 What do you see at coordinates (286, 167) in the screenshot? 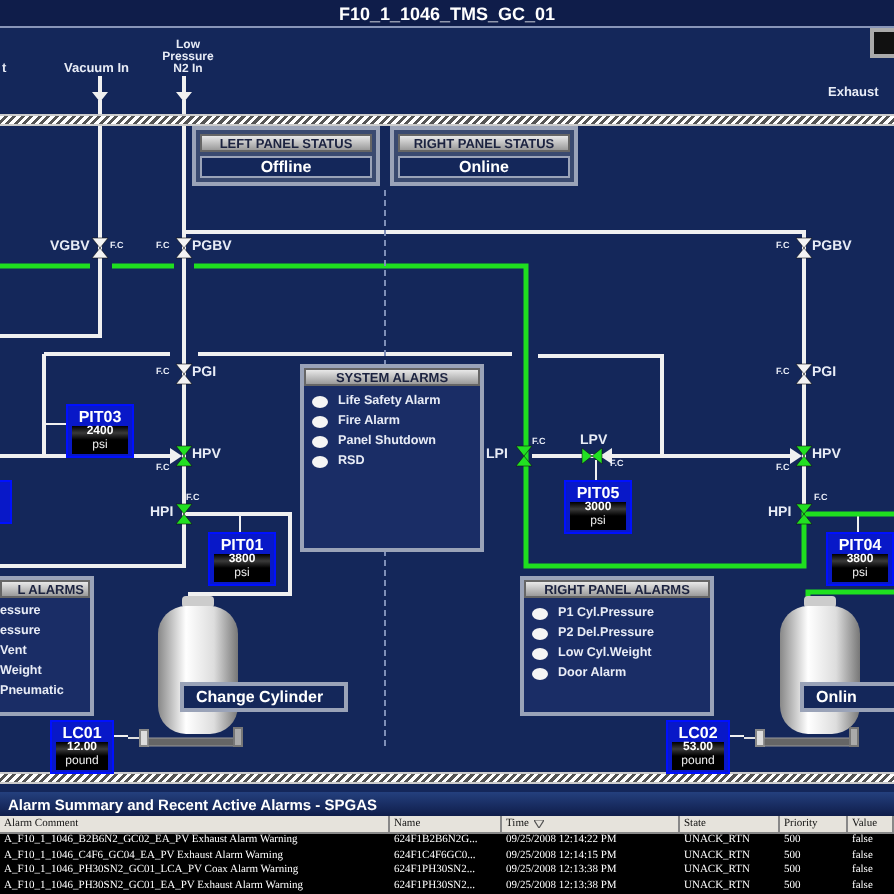
I see `panel-status-value: Offline` at bounding box center [286, 167].